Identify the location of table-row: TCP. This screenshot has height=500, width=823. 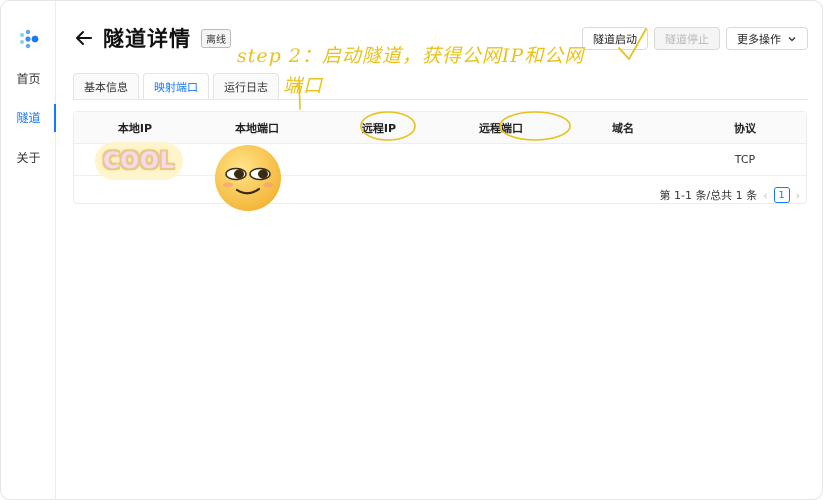
(440, 160).